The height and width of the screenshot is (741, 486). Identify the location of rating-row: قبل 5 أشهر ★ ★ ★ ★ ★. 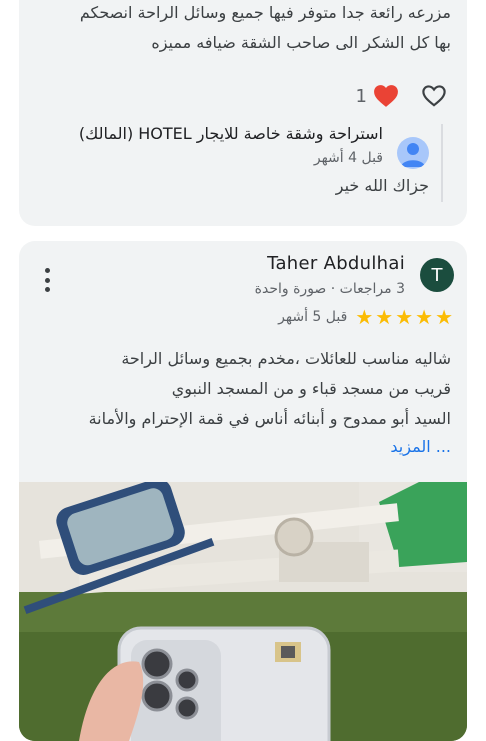
(365, 317).